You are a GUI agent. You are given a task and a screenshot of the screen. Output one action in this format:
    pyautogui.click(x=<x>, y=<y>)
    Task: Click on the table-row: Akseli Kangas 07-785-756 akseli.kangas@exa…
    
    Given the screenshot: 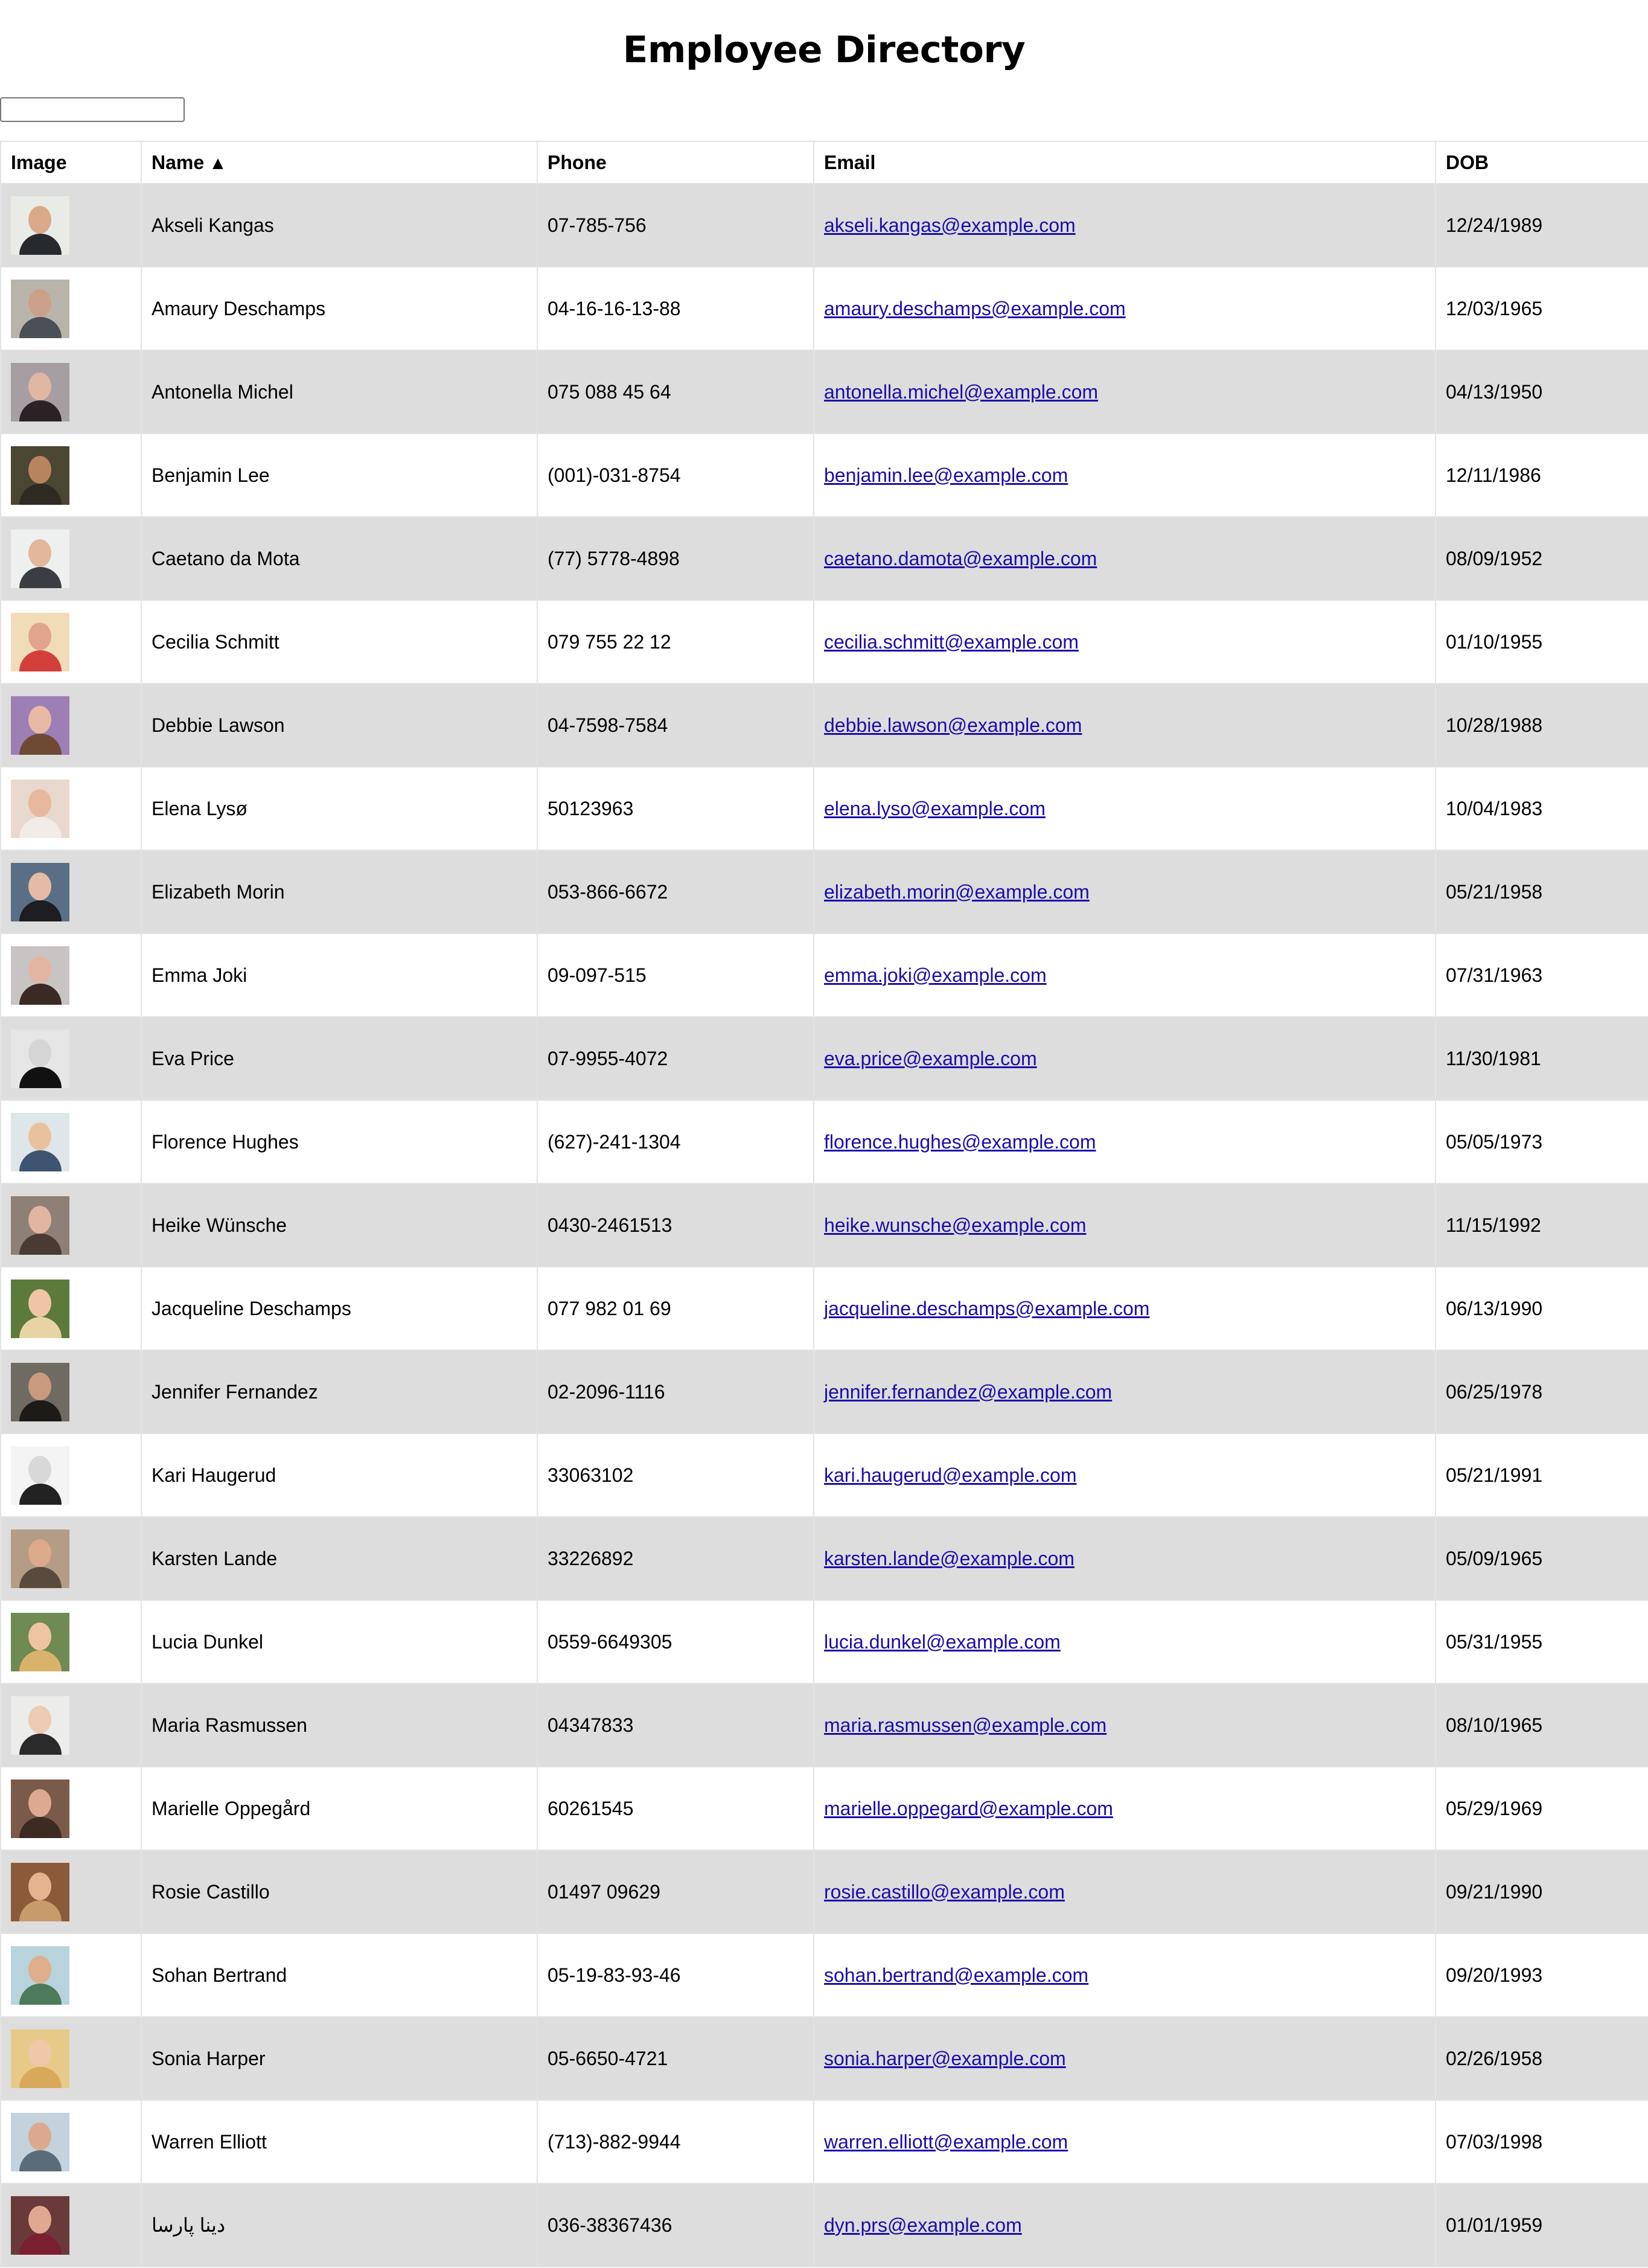 What is the action you would take?
    pyautogui.click(x=824, y=225)
    